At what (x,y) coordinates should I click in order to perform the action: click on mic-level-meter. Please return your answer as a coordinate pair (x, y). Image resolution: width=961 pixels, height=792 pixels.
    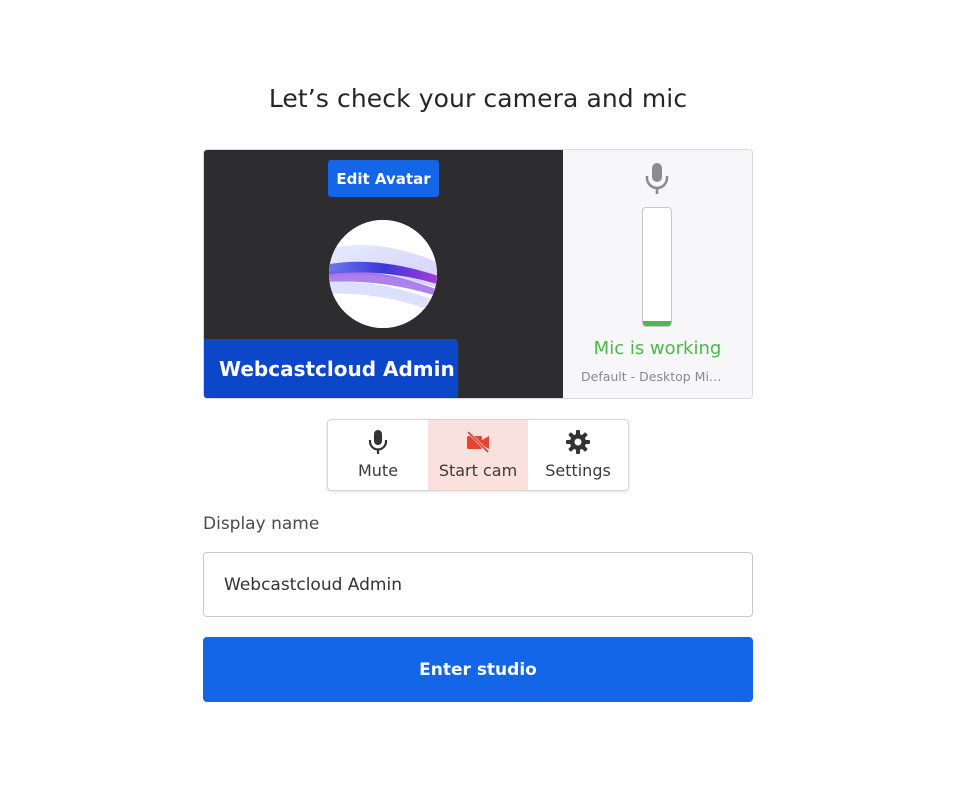
    Looking at the image, I should click on (657, 267).